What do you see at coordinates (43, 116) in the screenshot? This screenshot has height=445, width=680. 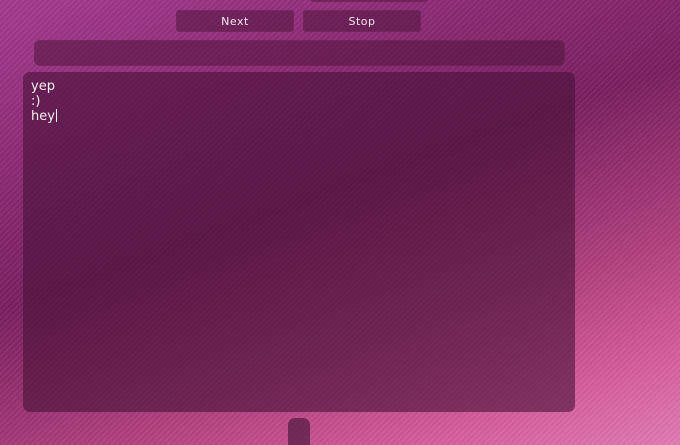 I see `chat-line-text: hey` at bounding box center [43, 116].